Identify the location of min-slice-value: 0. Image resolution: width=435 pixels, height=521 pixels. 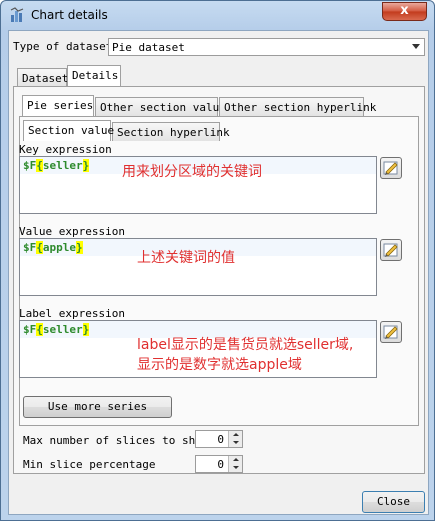
(220, 464).